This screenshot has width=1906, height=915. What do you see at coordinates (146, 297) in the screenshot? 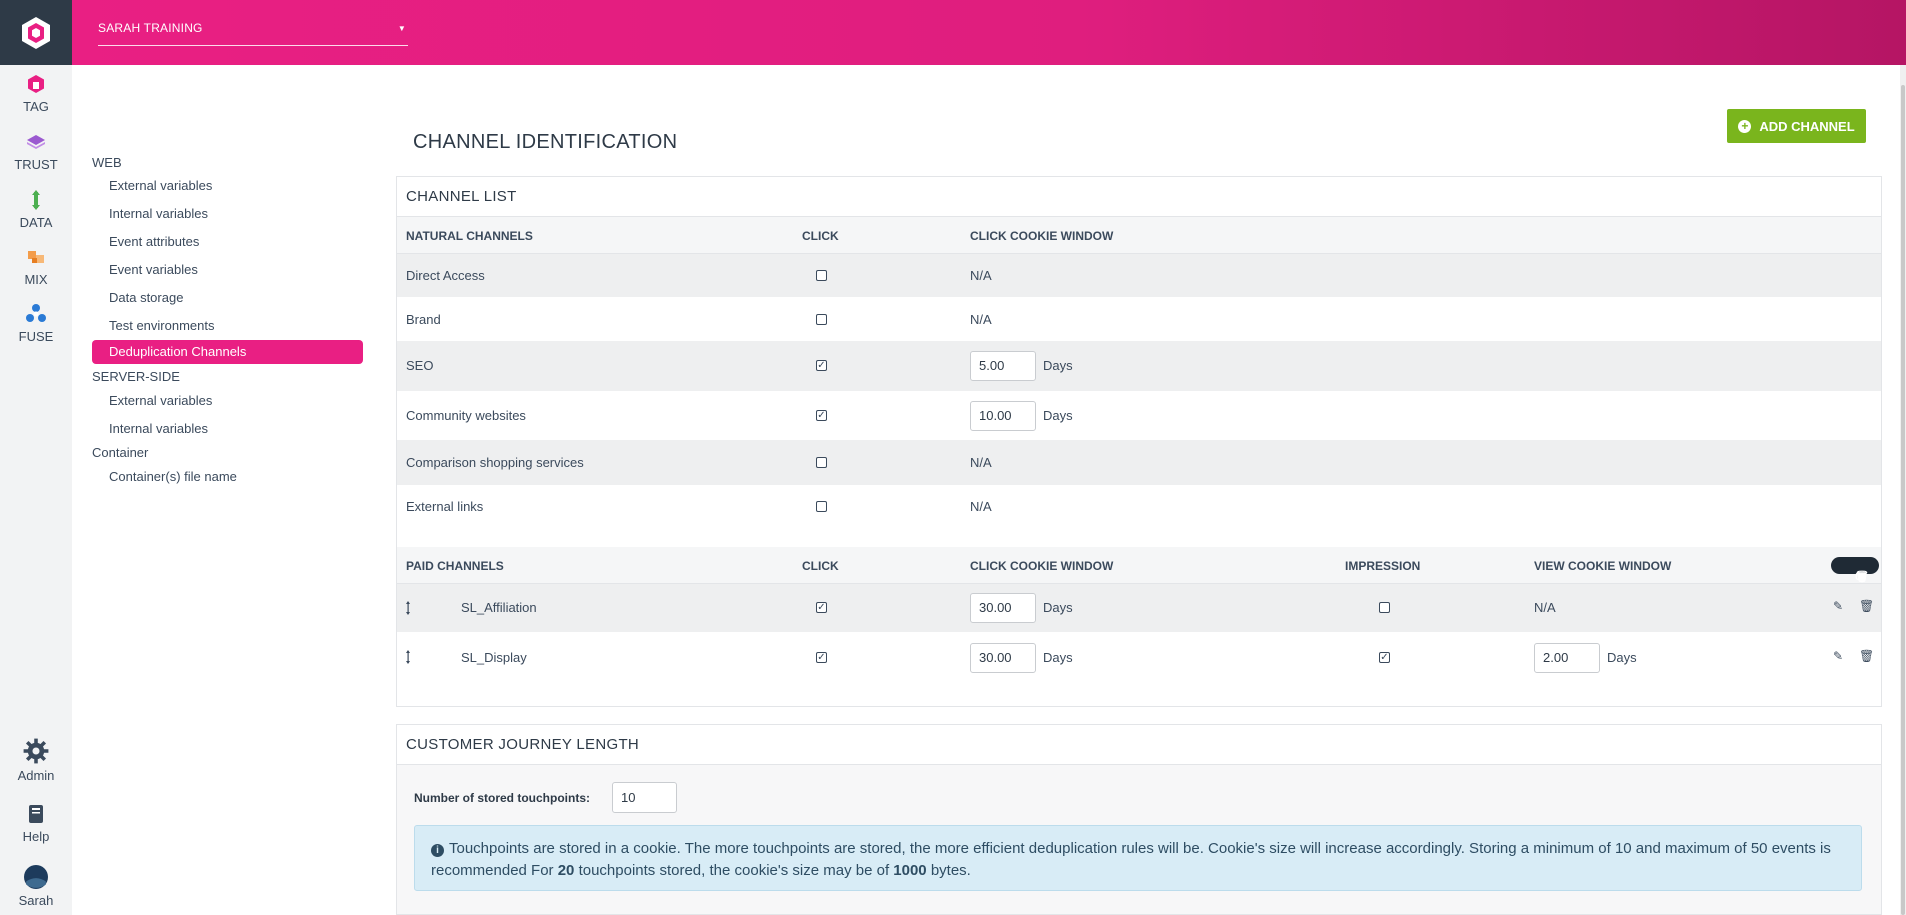
I see `nav-item-data-storage: Data storage` at bounding box center [146, 297].